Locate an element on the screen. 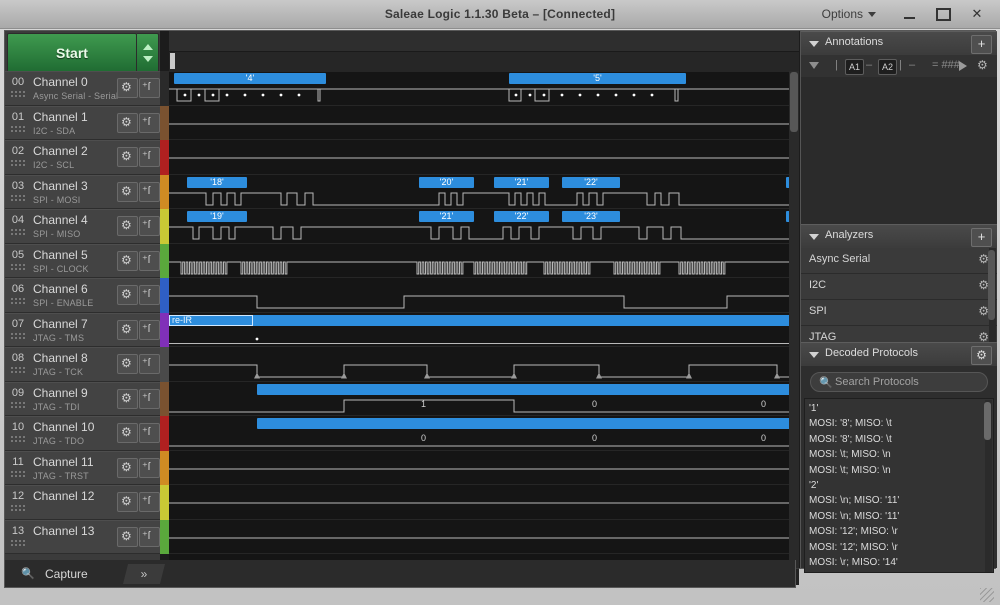  analyzers-scroll-thumb is located at coordinates (991, 285).